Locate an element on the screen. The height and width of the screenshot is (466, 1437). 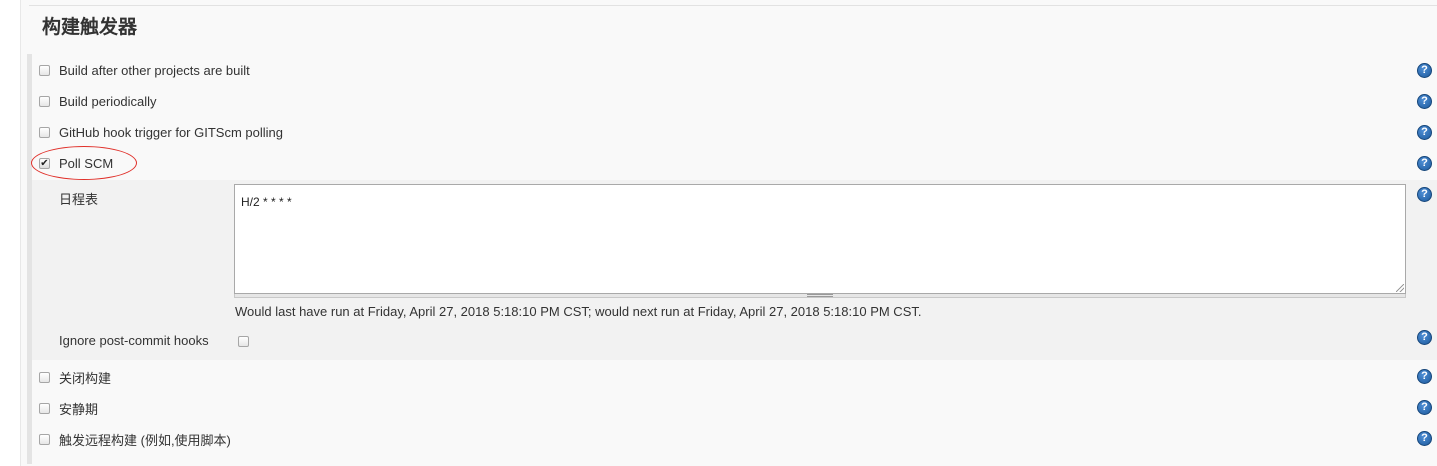
trigger-poll-scm: ✔ Poll SCM is located at coordinates (76, 163).